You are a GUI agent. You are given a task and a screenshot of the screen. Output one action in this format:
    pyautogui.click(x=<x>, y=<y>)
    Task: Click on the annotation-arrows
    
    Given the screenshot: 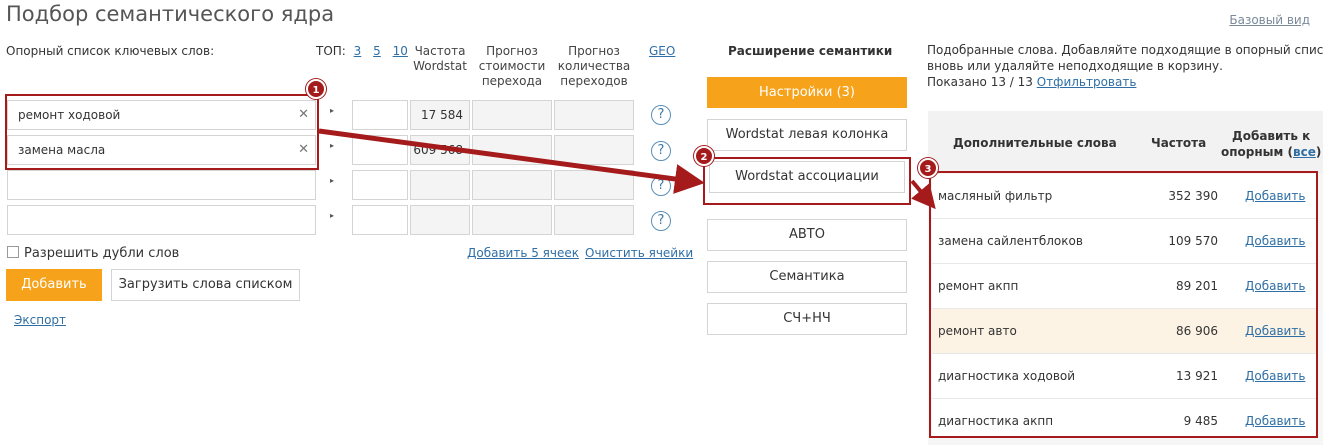 What is the action you would take?
    pyautogui.click(x=627, y=169)
    